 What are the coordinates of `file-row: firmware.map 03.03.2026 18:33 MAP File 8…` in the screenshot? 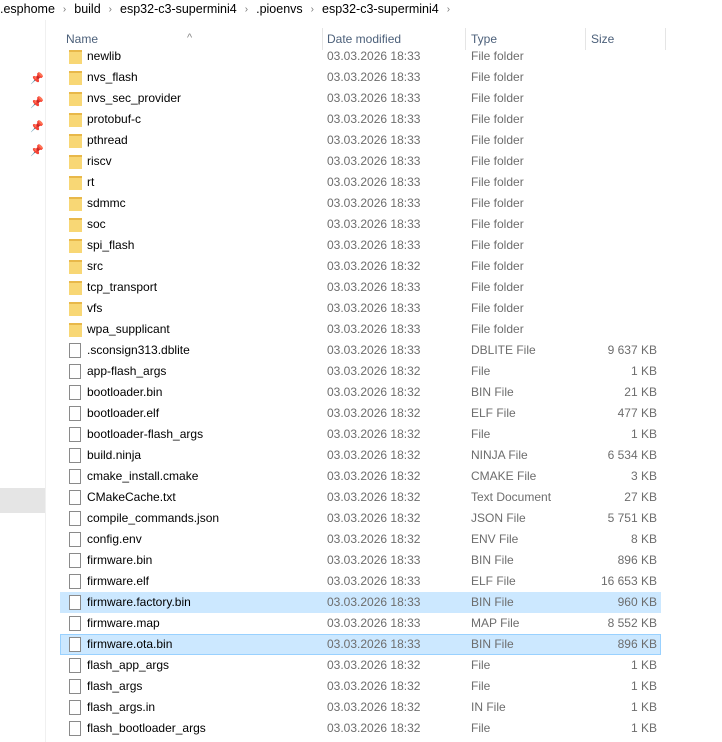 It's located at (360, 623).